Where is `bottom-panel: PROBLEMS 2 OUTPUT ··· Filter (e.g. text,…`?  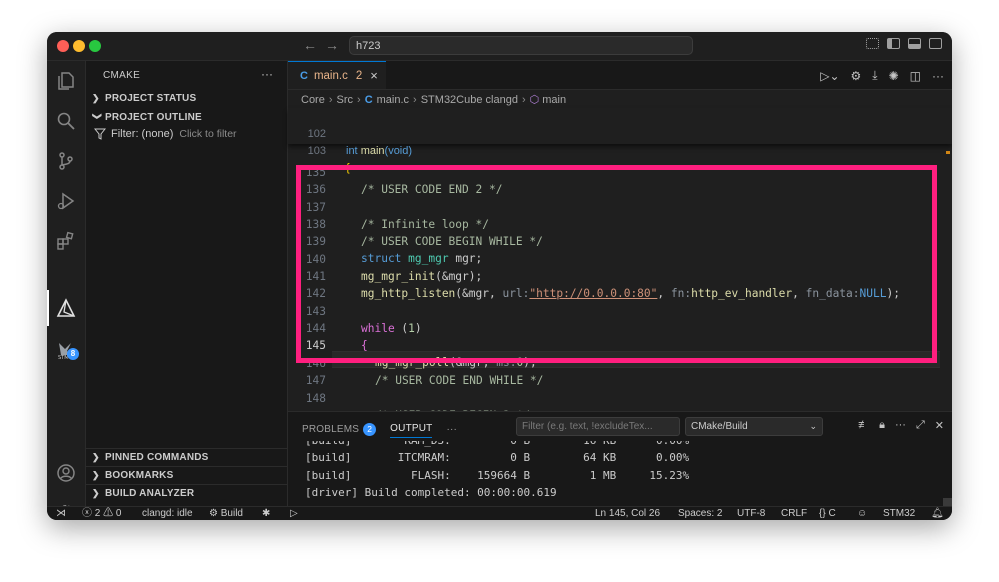 bottom-panel: PROBLEMS 2 OUTPUT ··· Filter (e.g. text,… is located at coordinates (620, 464).